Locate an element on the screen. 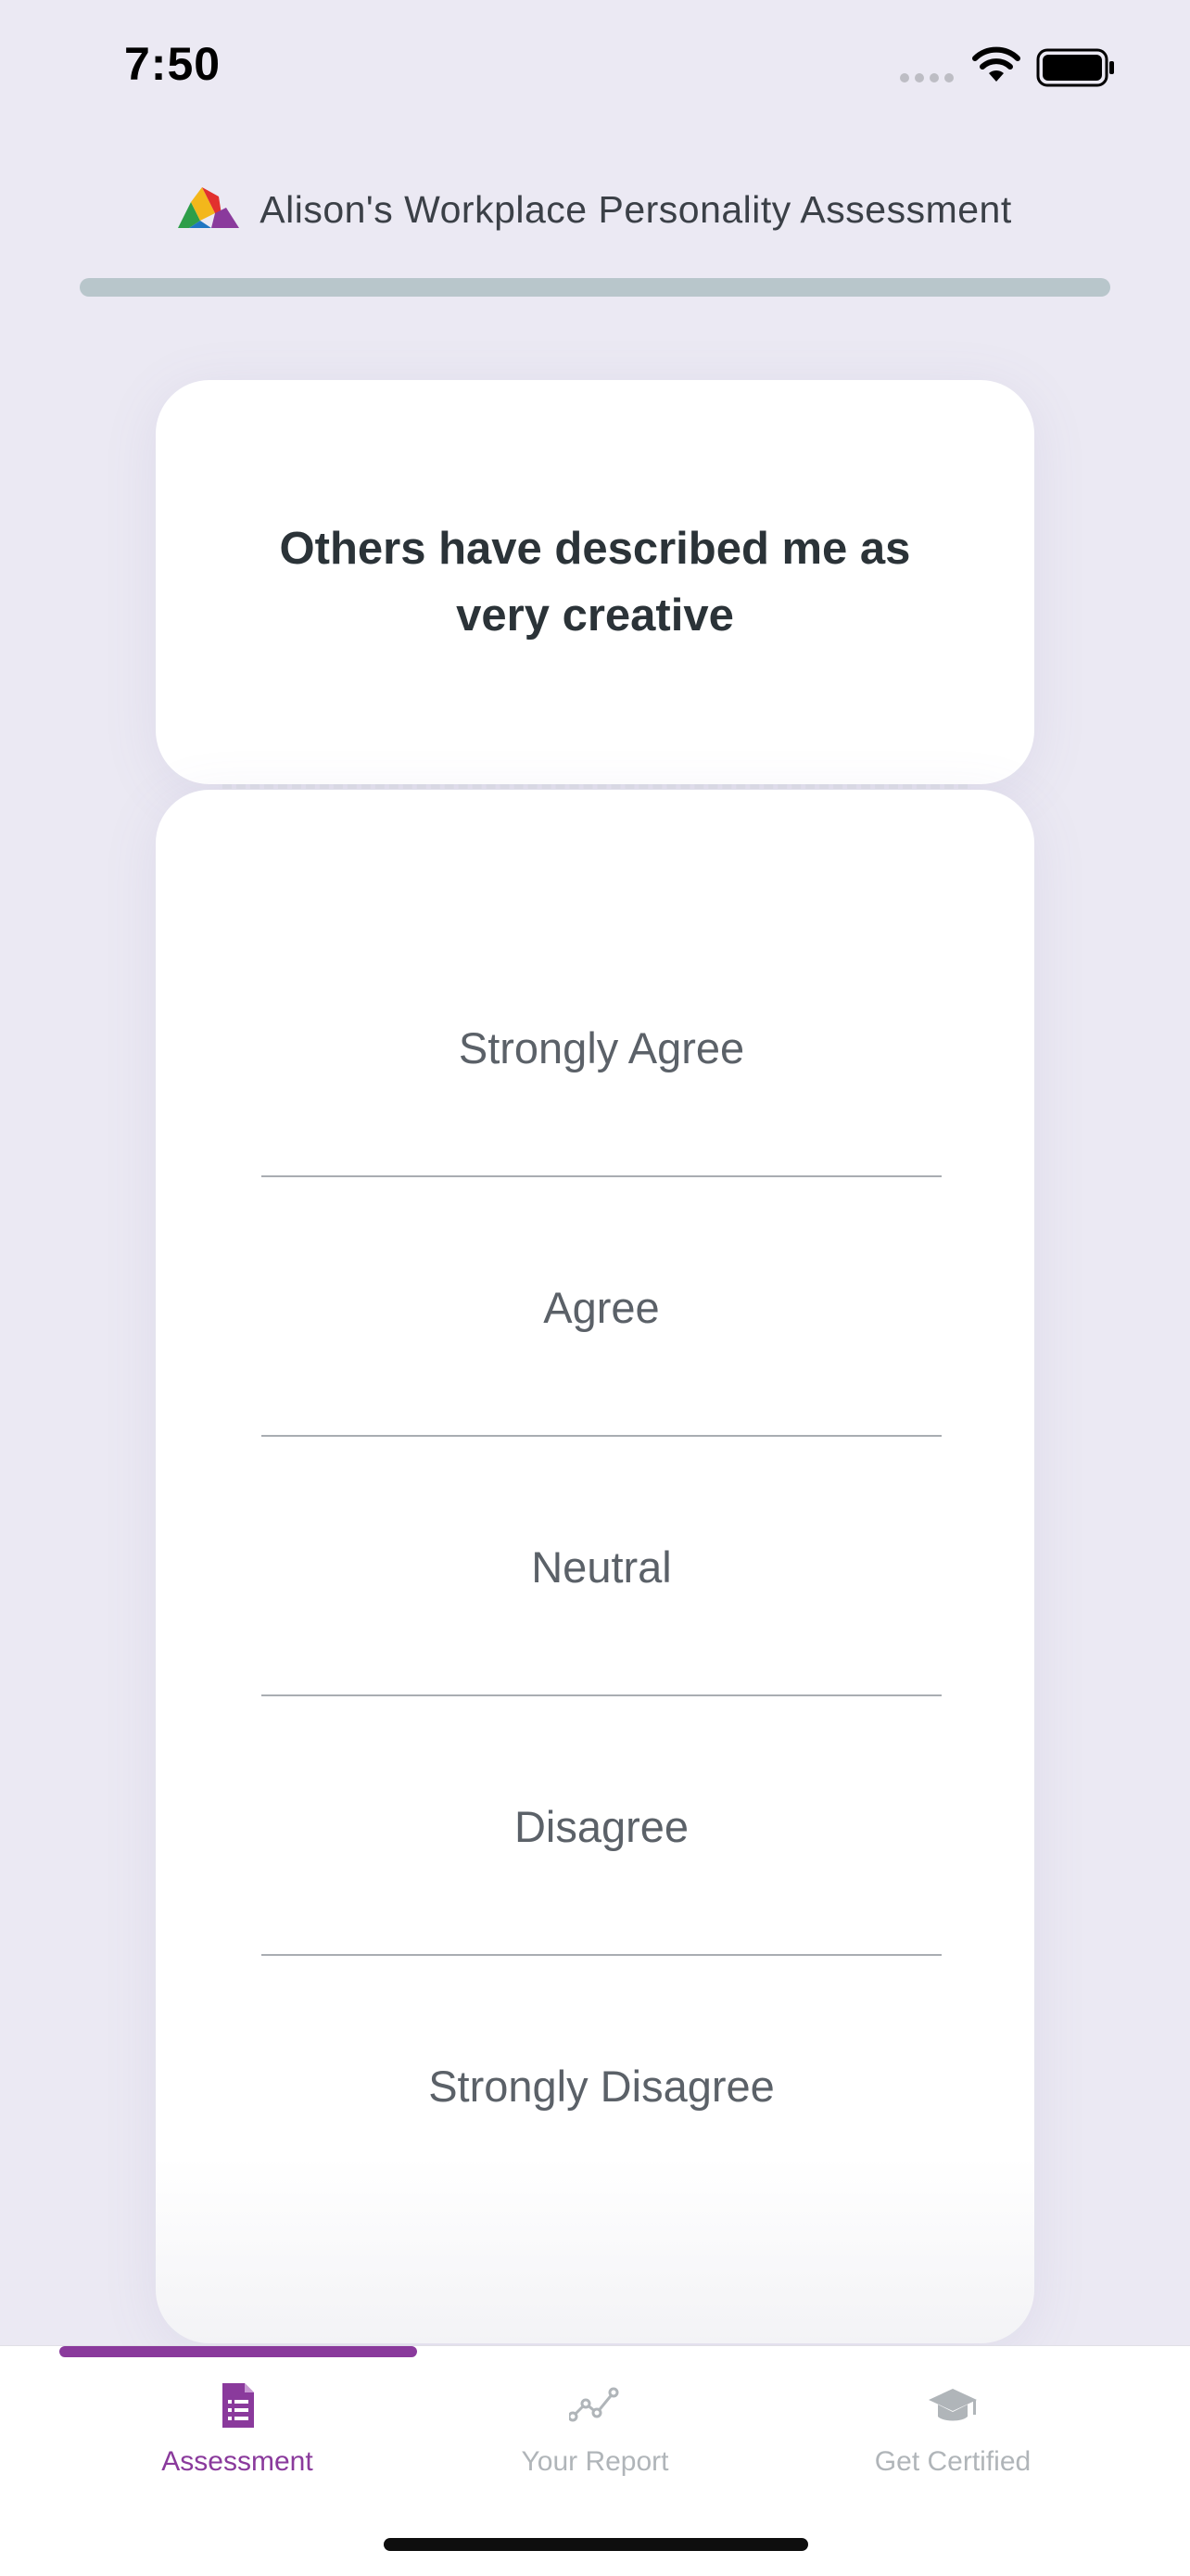 The height and width of the screenshot is (2576, 1190). assessment-progress-bar is located at coordinates (595, 287).